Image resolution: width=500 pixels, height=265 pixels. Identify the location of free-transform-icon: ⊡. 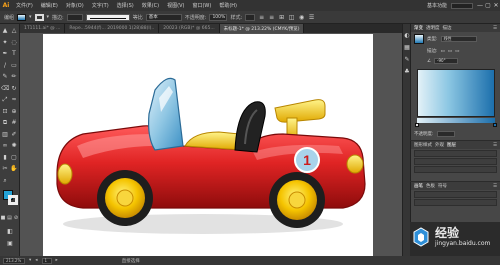
(5, 112).